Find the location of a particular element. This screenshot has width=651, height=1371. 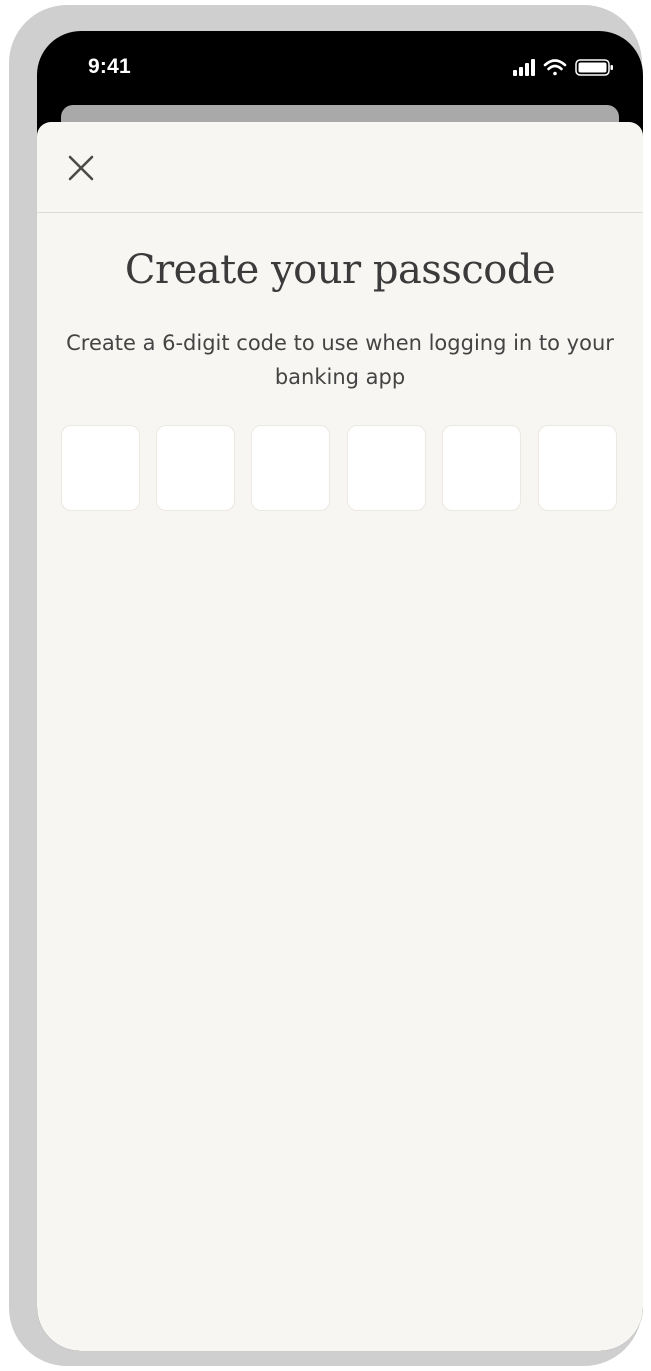

signal-icon is located at coordinates (524, 67).